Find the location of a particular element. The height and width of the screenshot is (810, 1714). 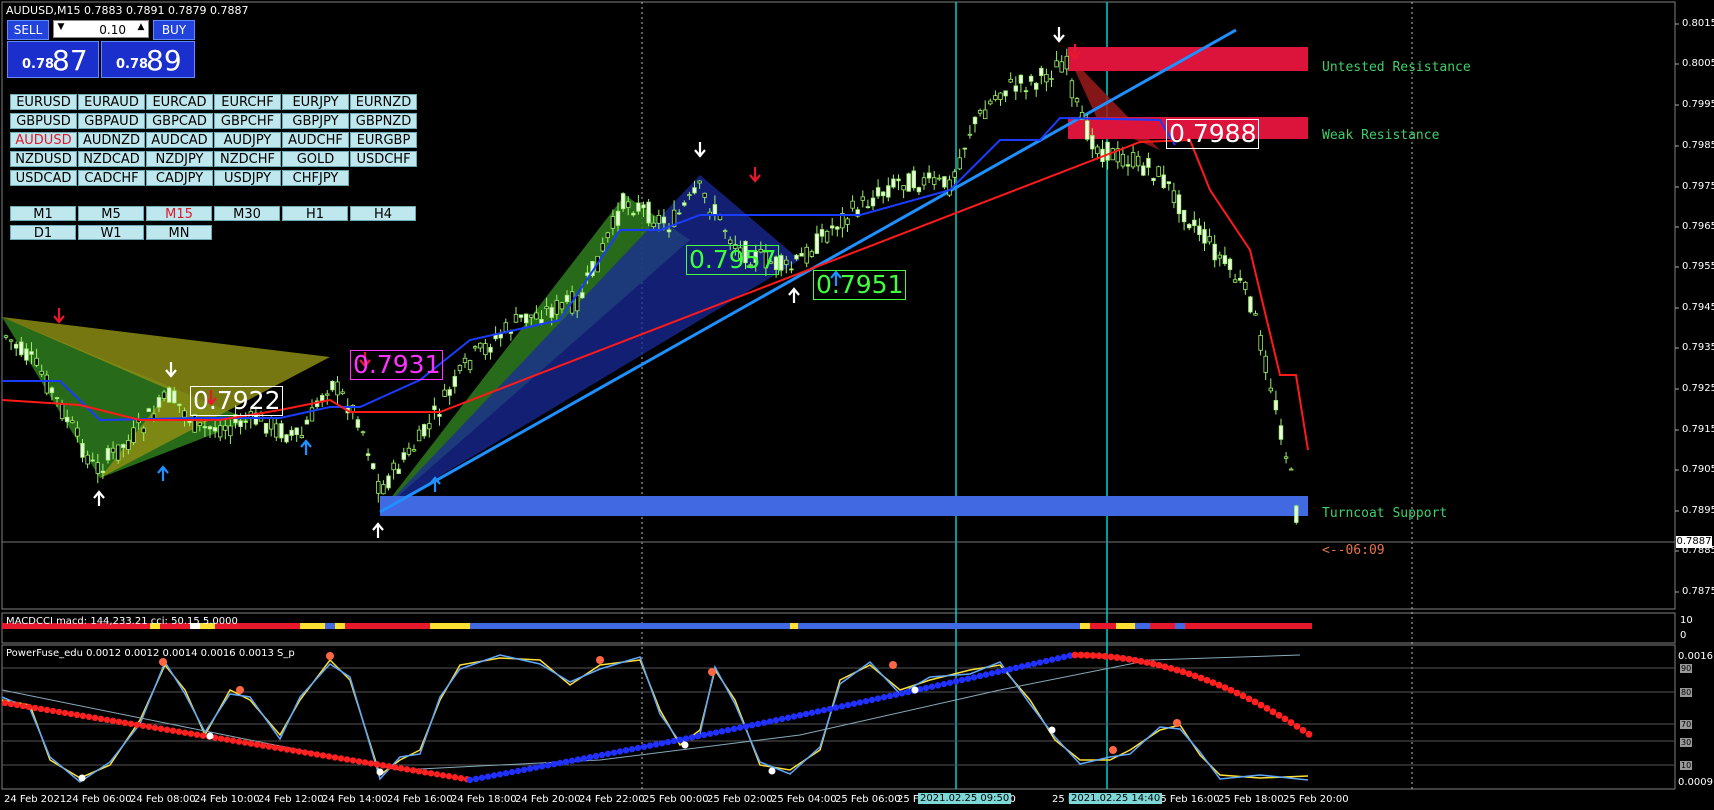

time-tick-label: 24 Feb 08:00 is located at coordinates (163, 799).